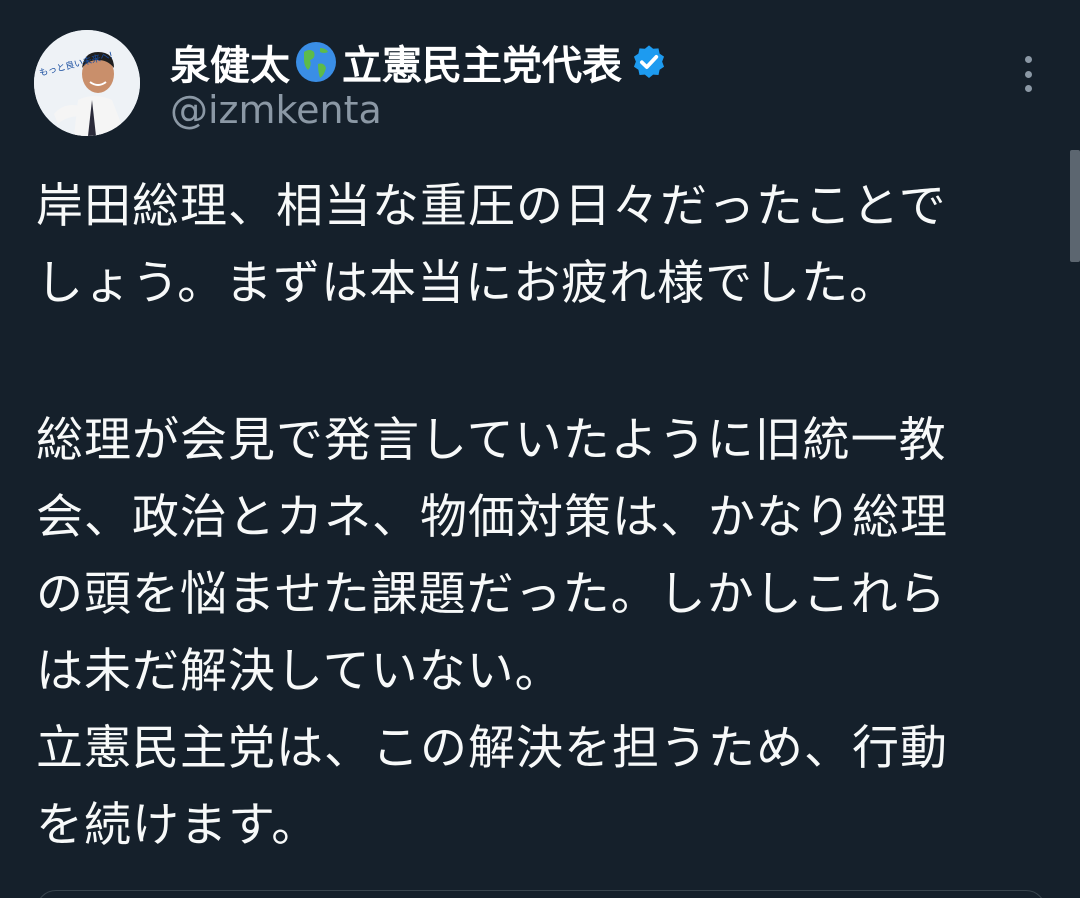  I want to click on tweet-line: は未だ解決していない。, so click(299, 671).